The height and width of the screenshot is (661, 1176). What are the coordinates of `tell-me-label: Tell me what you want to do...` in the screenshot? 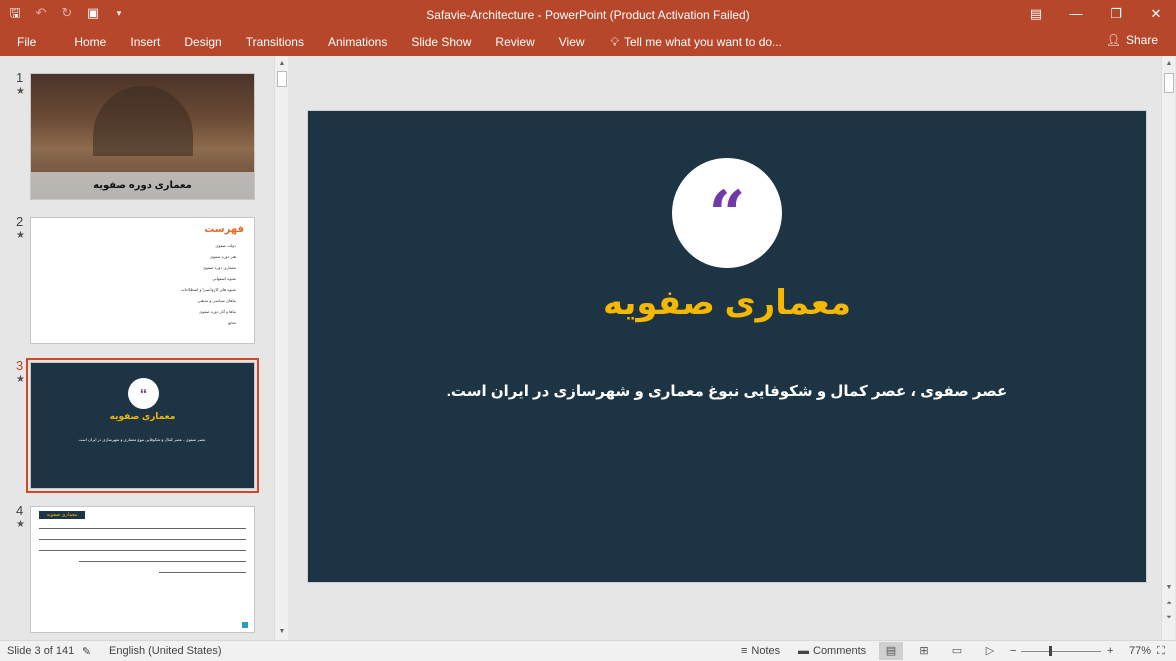 It's located at (703, 42).